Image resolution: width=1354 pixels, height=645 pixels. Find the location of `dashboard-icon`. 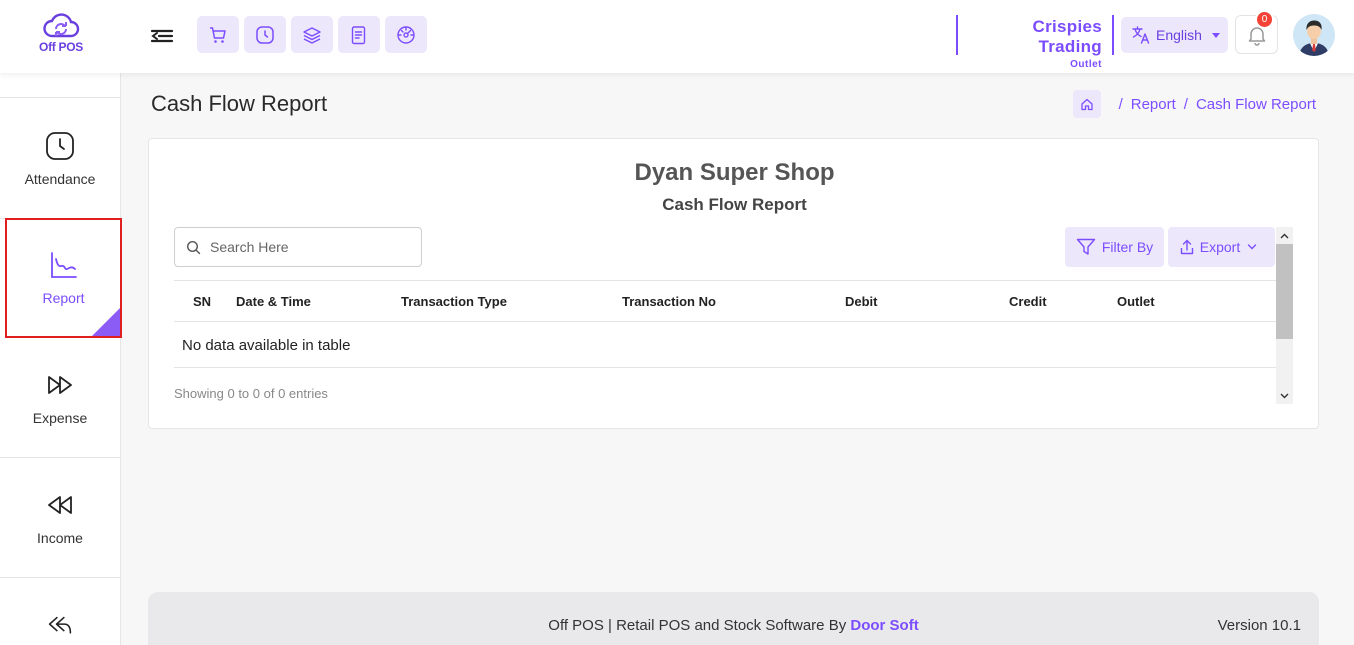

dashboard-icon is located at coordinates (406, 34).